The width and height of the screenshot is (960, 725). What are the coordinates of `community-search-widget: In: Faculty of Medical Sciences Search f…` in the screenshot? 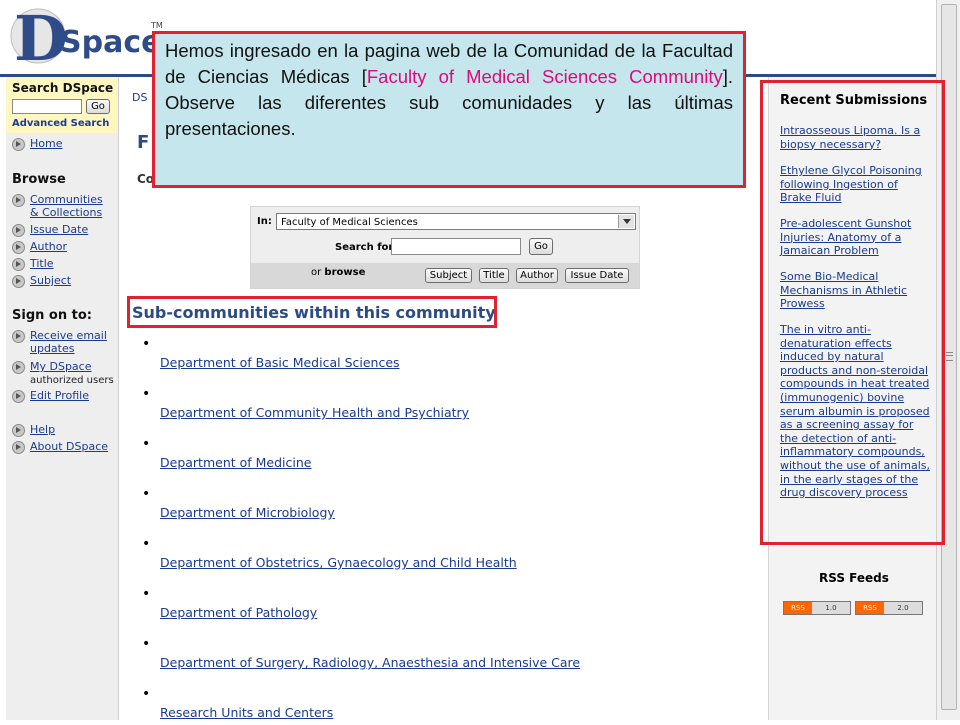 It's located at (445, 247).